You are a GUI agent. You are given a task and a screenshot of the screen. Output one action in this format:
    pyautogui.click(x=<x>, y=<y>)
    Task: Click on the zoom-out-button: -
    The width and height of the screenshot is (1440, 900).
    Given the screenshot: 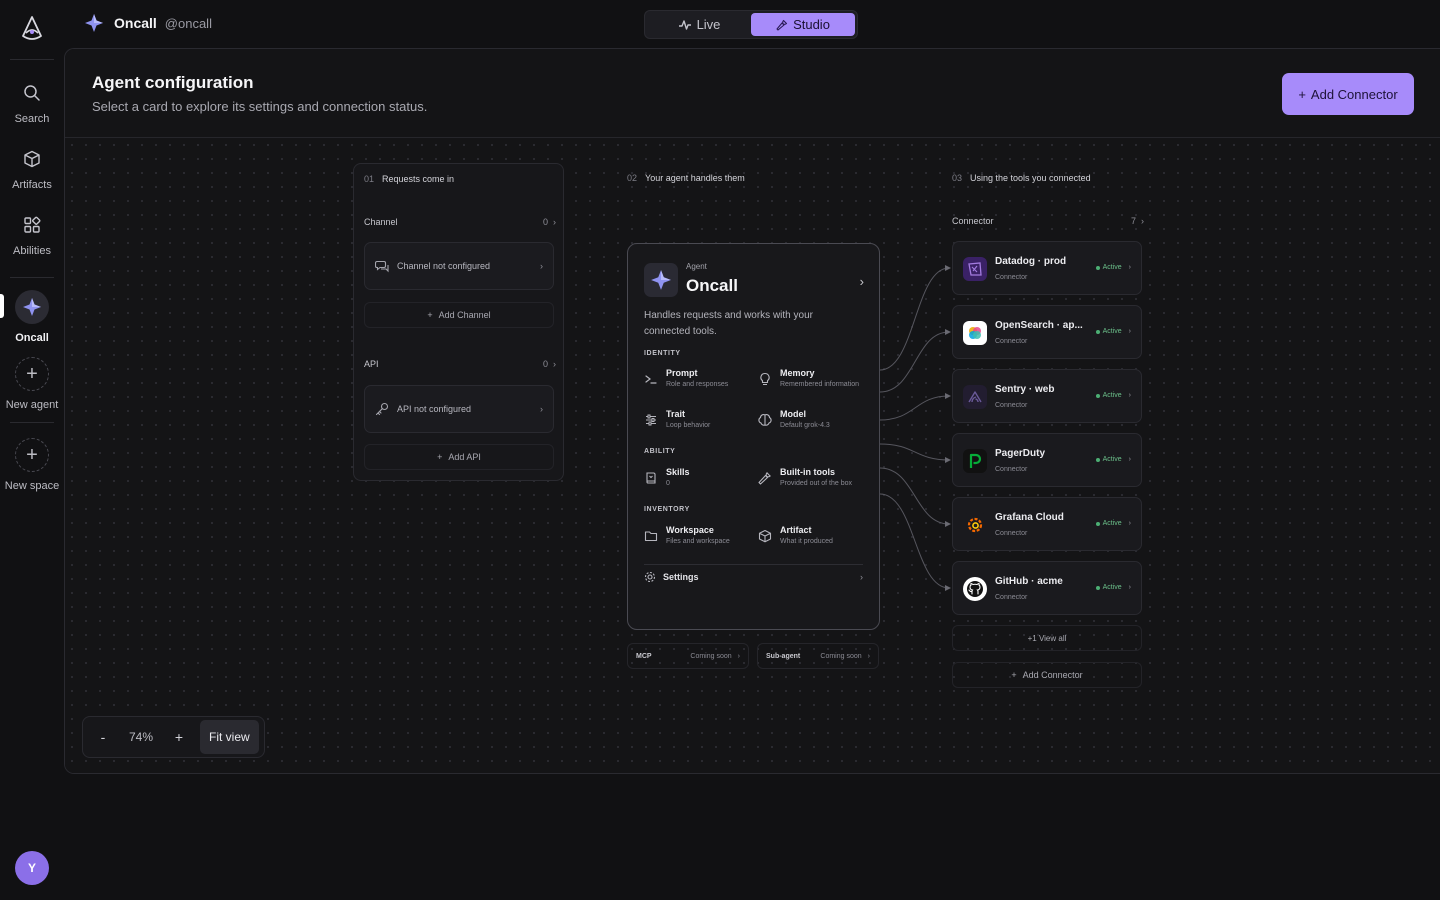 What is the action you would take?
    pyautogui.click(x=103, y=737)
    